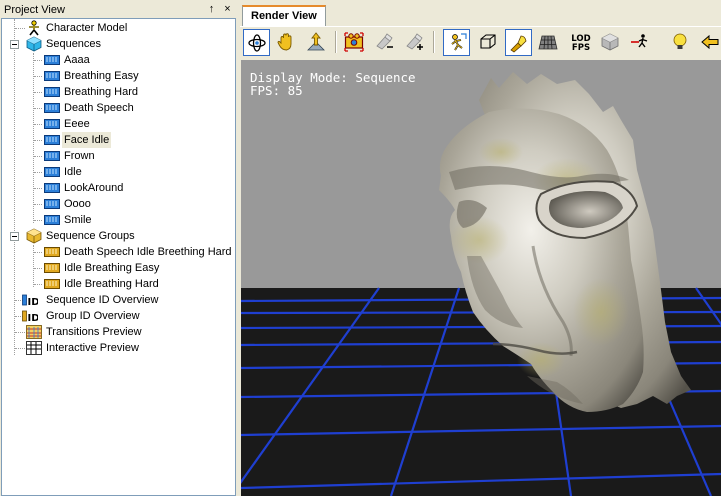 This screenshot has height=496, width=721. What do you see at coordinates (34, 348) in the screenshot?
I see `interactive-grid-icon` at bounding box center [34, 348].